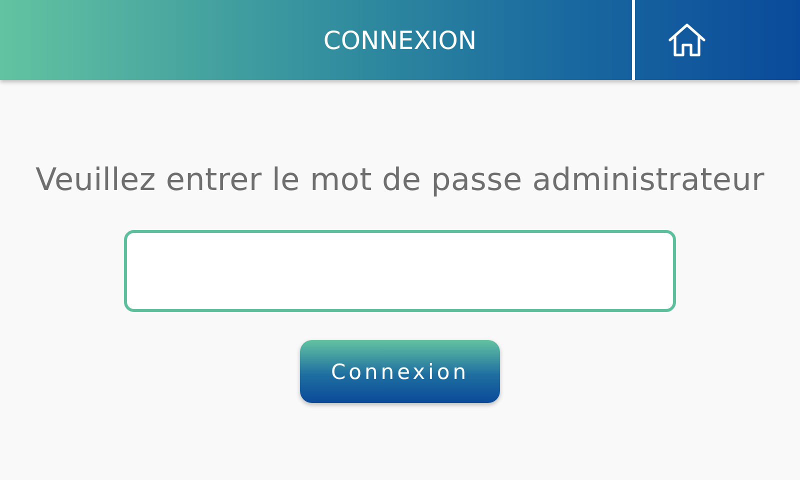 Image resolution: width=800 pixels, height=480 pixels. I want to click on login-button: Connexion, so click(400, 371).